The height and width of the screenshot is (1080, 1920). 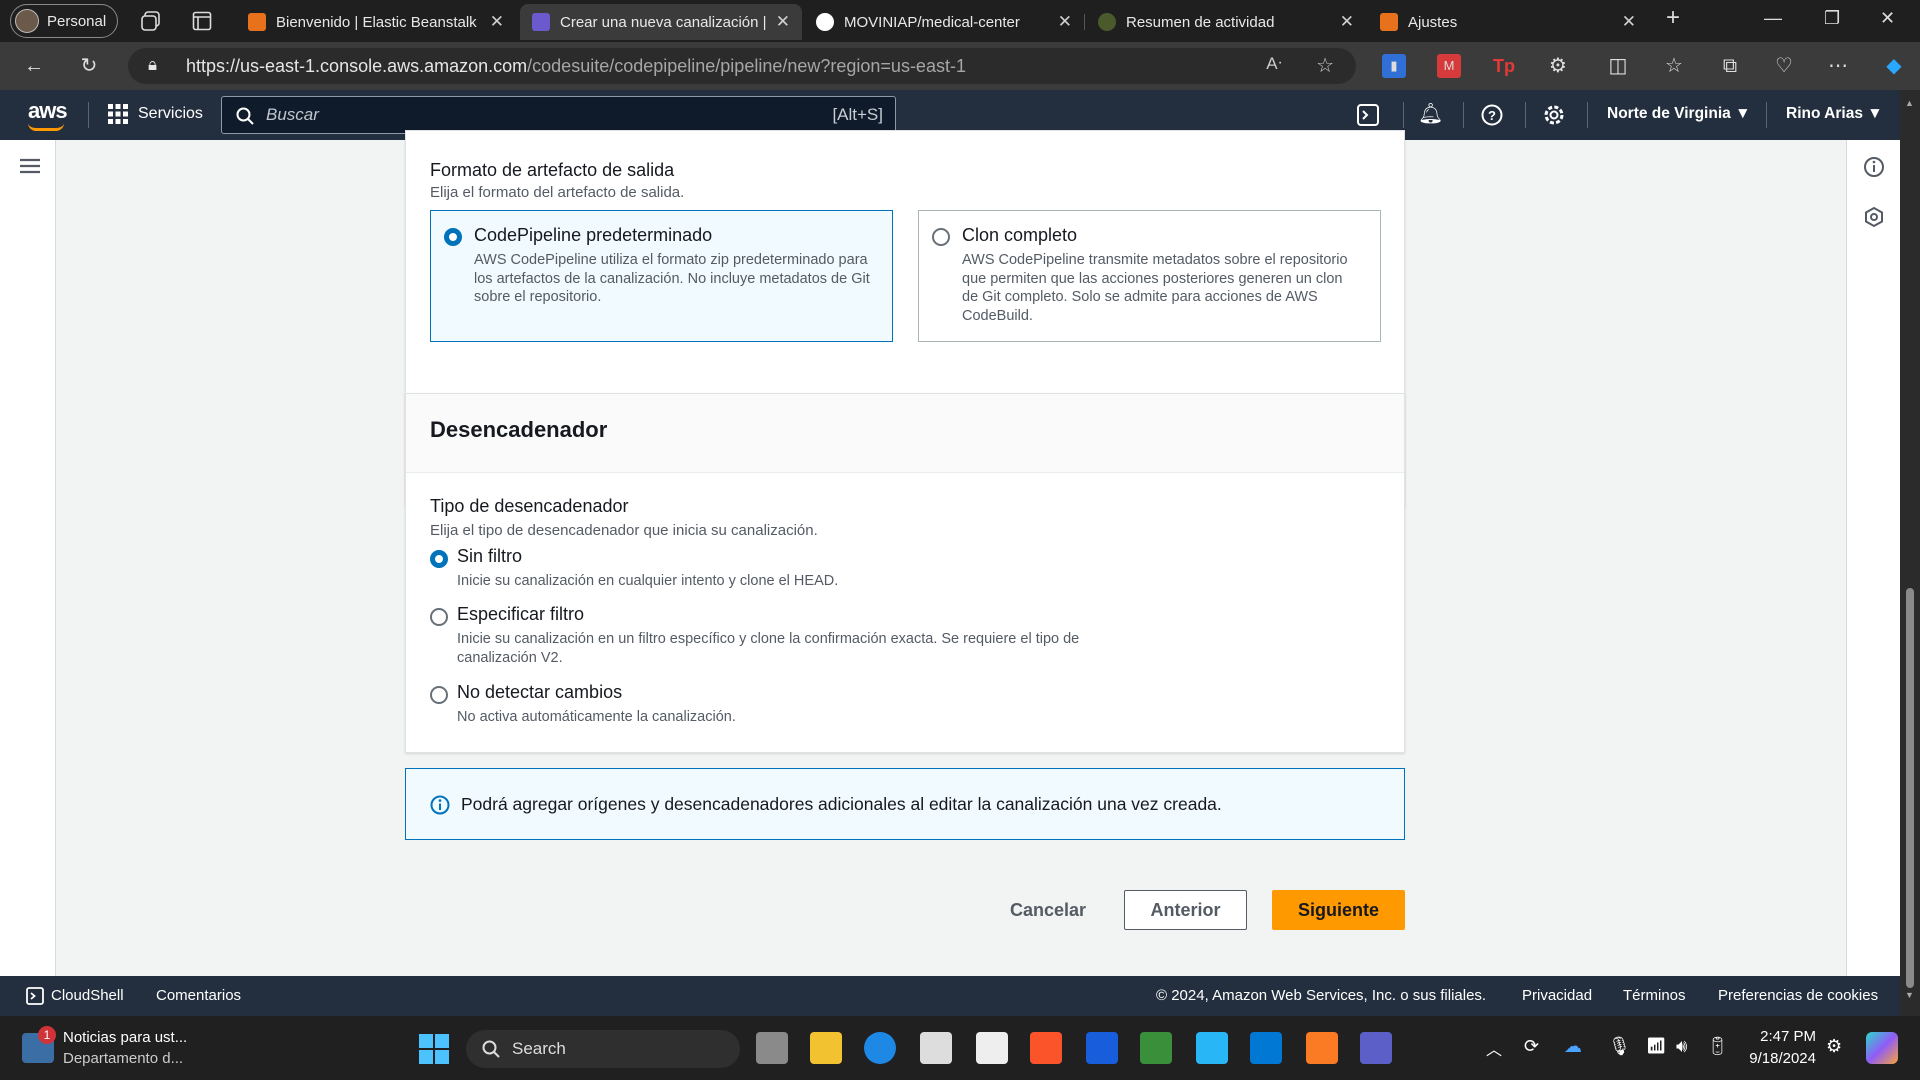 I want to click on settings-gear-icon, so click(x=1554, y=115).